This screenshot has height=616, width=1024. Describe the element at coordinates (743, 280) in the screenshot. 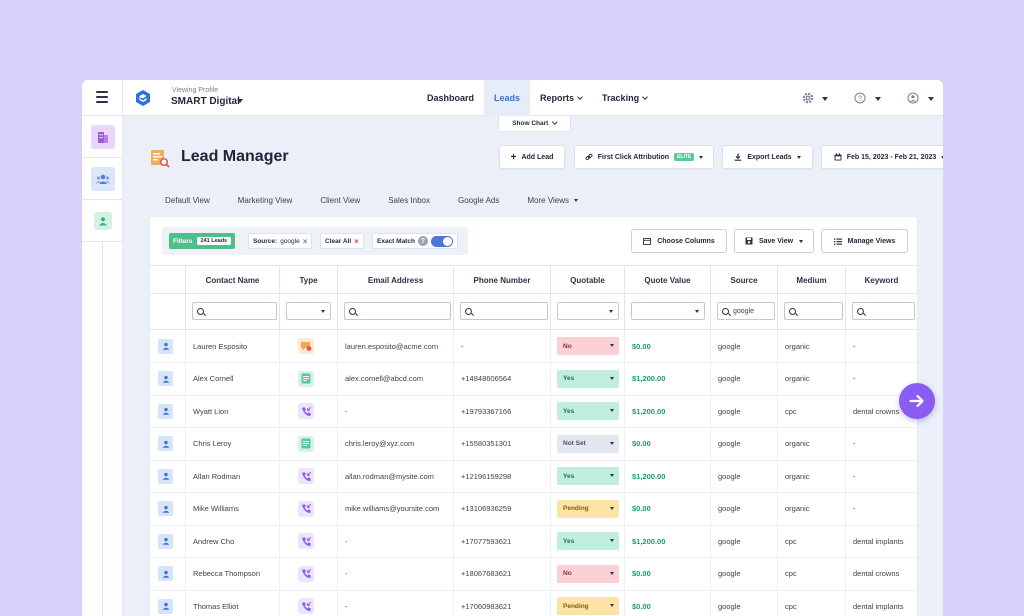

I see `th-source: Source` at that location.